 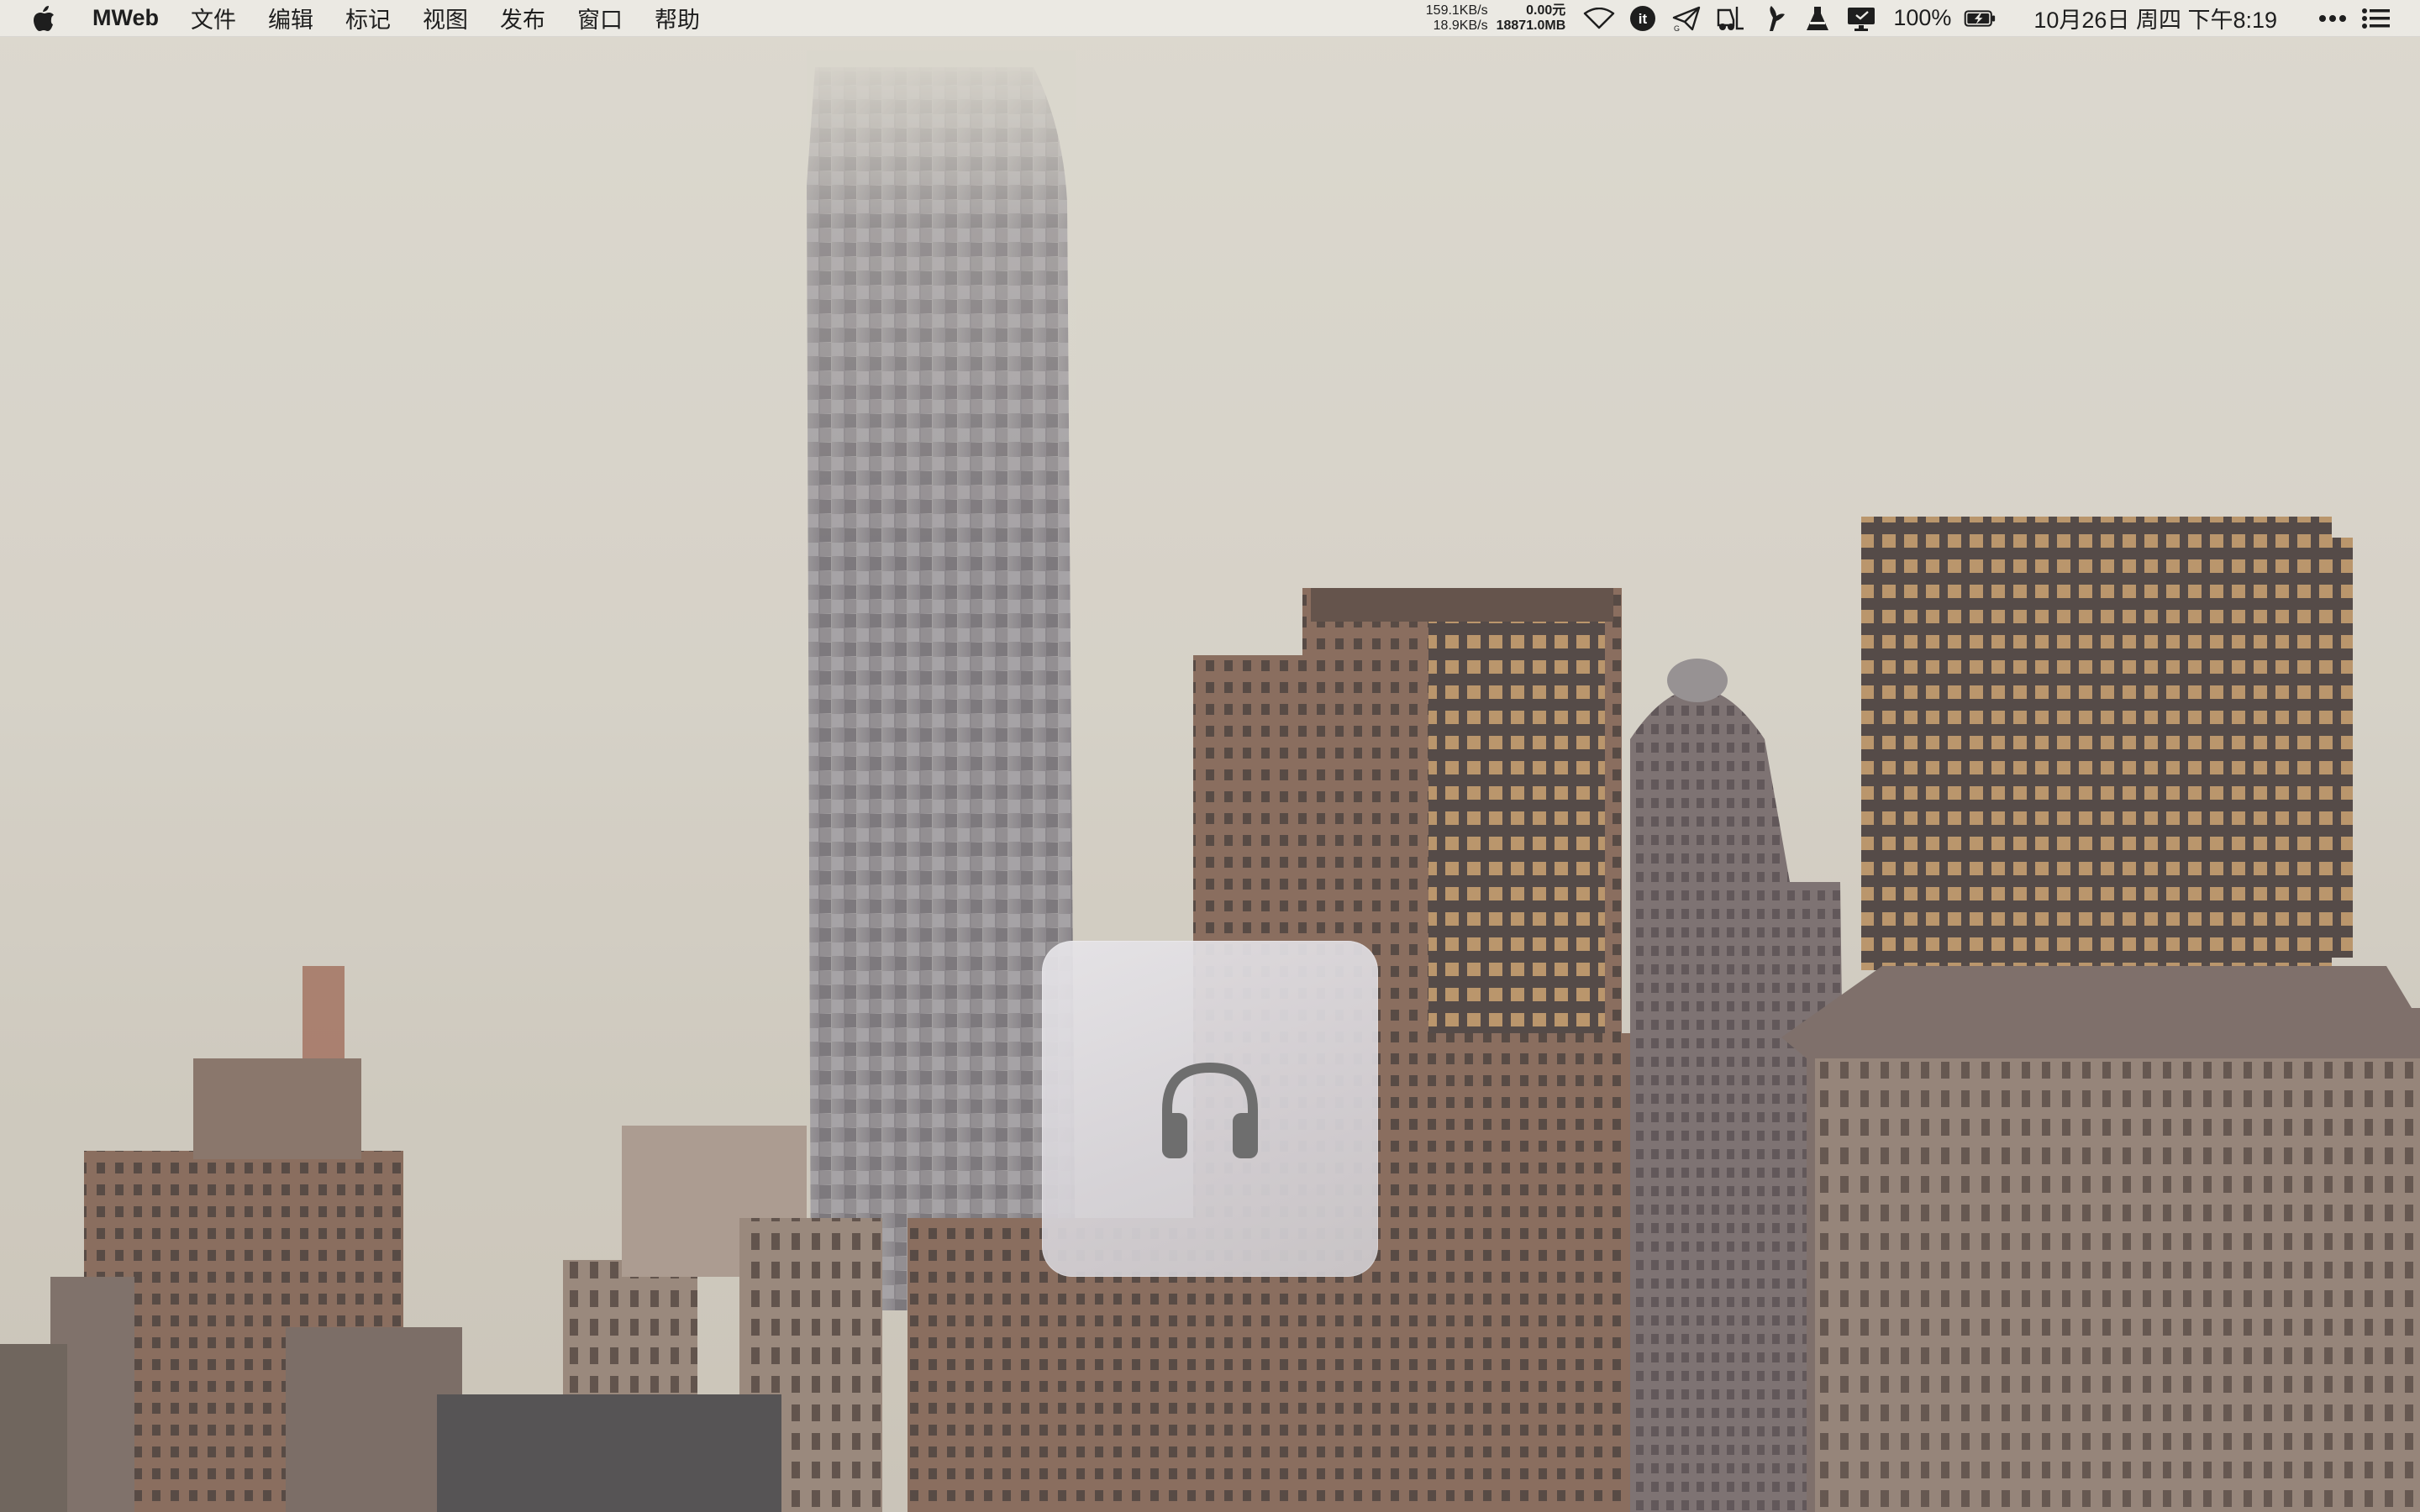 I want to click on menu-file: 文件, so click(x=214, y=18).